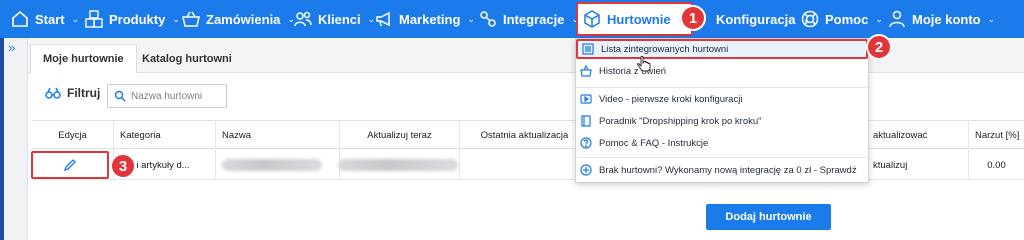 This screenshot has height=240, width=1024. Describe the element at coordinates (11, 47) in the screenshot. I see `expand-sidebar-icon: »` at that location.